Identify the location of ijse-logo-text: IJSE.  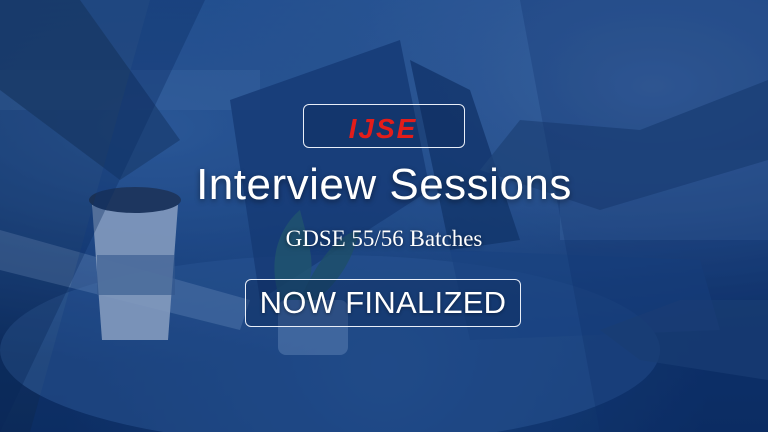
(383, 128).